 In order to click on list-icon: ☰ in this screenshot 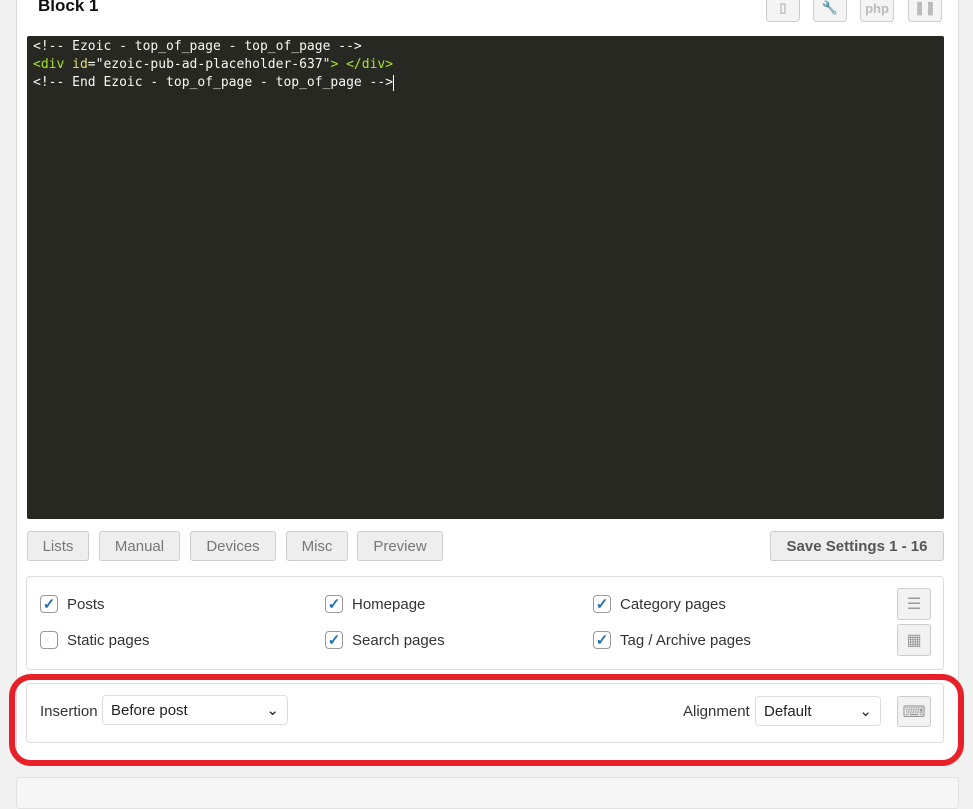, I will do `click(914, 604)`.